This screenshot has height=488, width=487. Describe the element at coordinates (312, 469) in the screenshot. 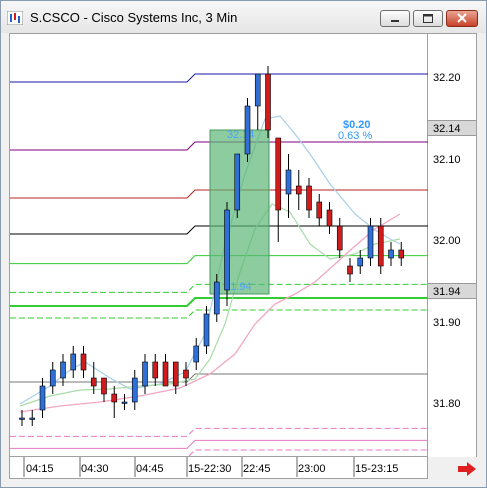

I see `time-tick: 23:00` at that location.